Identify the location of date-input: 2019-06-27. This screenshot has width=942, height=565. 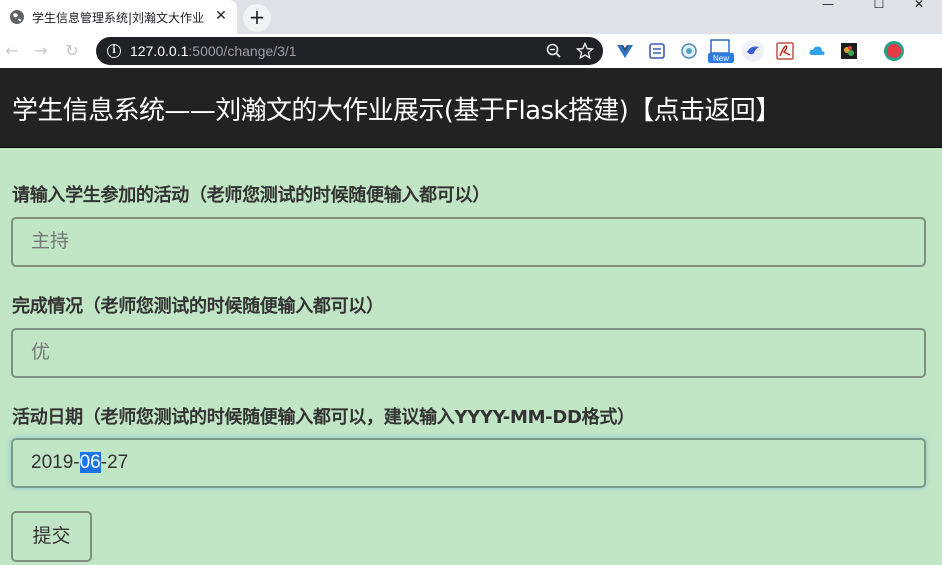
(468, 463).